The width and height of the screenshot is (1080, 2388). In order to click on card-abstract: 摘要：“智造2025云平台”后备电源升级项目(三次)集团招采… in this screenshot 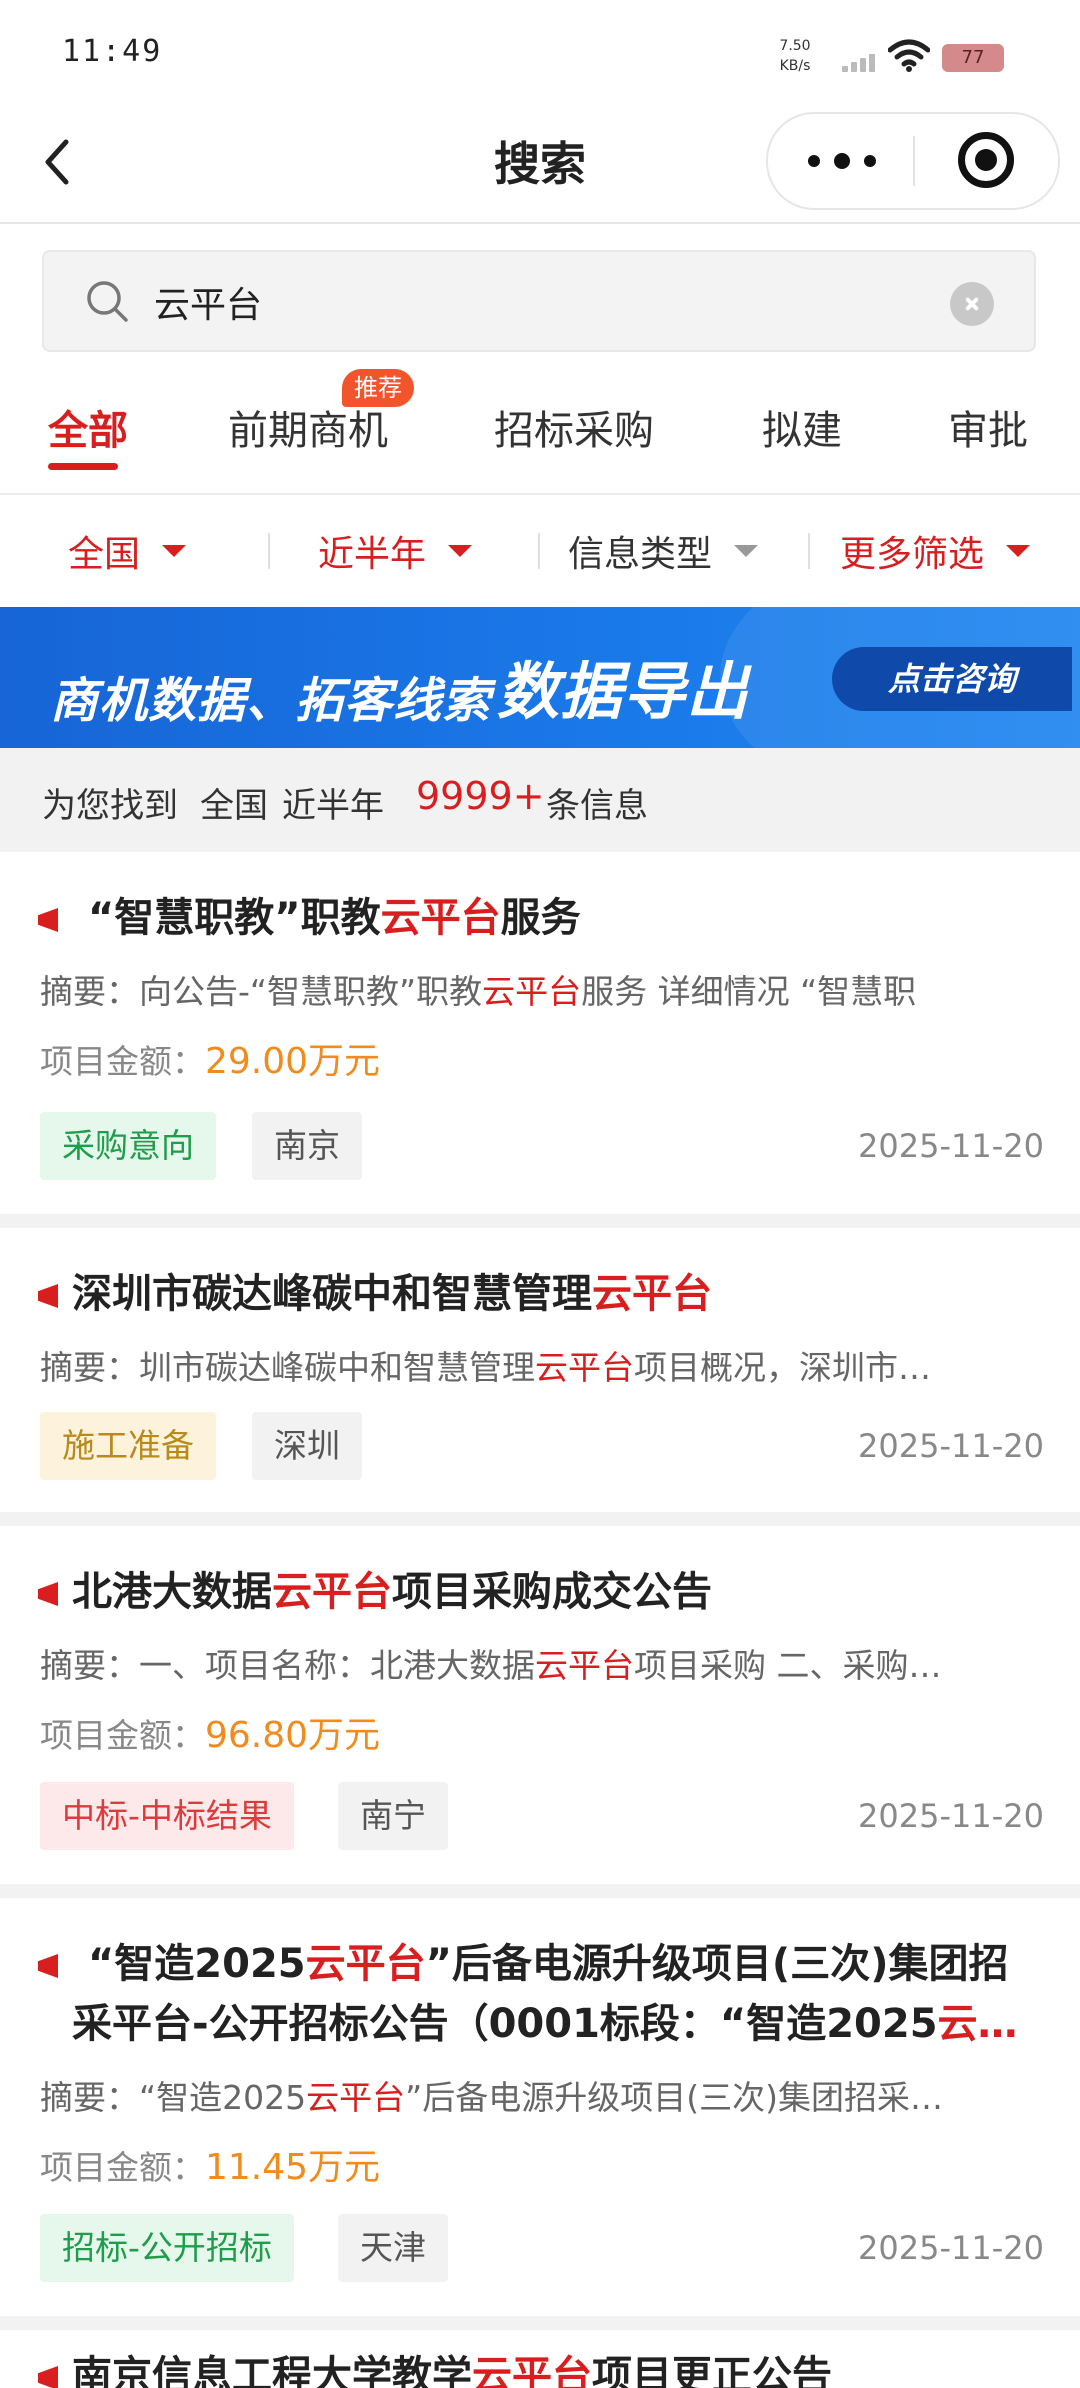, I will do `click(491, 2097)`.